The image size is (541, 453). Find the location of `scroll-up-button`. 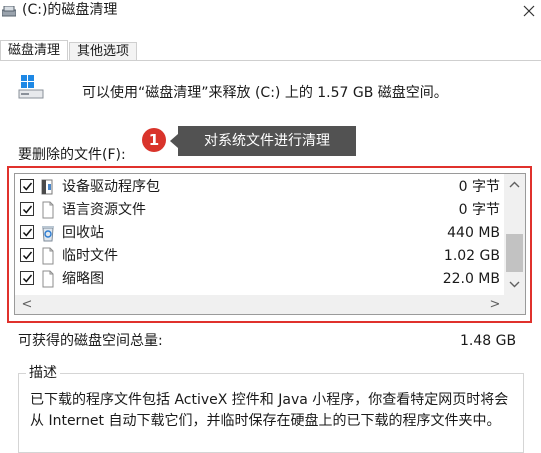

scroll-up-button is located at coordinates (514, 185).